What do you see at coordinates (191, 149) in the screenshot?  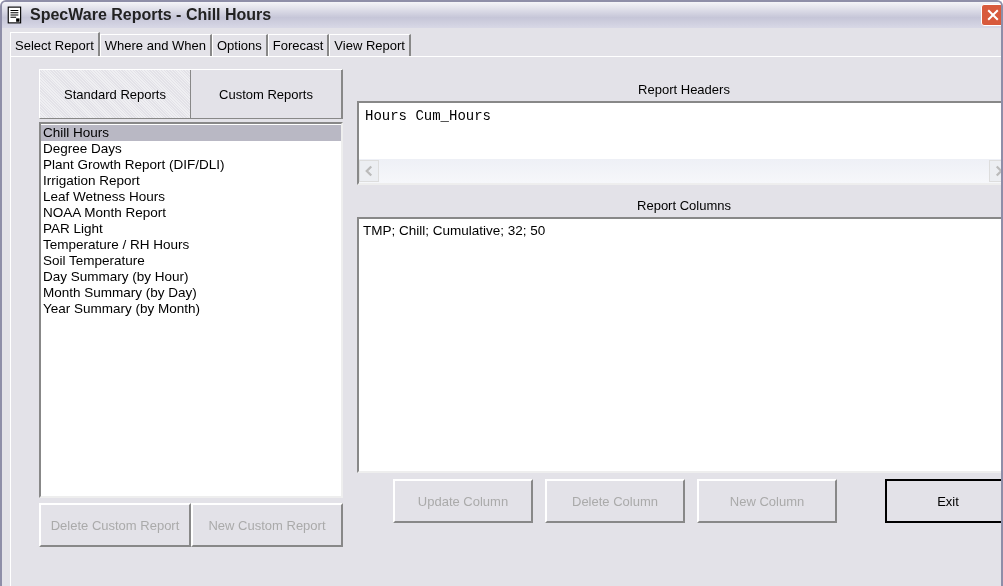 I see `report-list-item: Degree Days` at bounding box center [191, 149].